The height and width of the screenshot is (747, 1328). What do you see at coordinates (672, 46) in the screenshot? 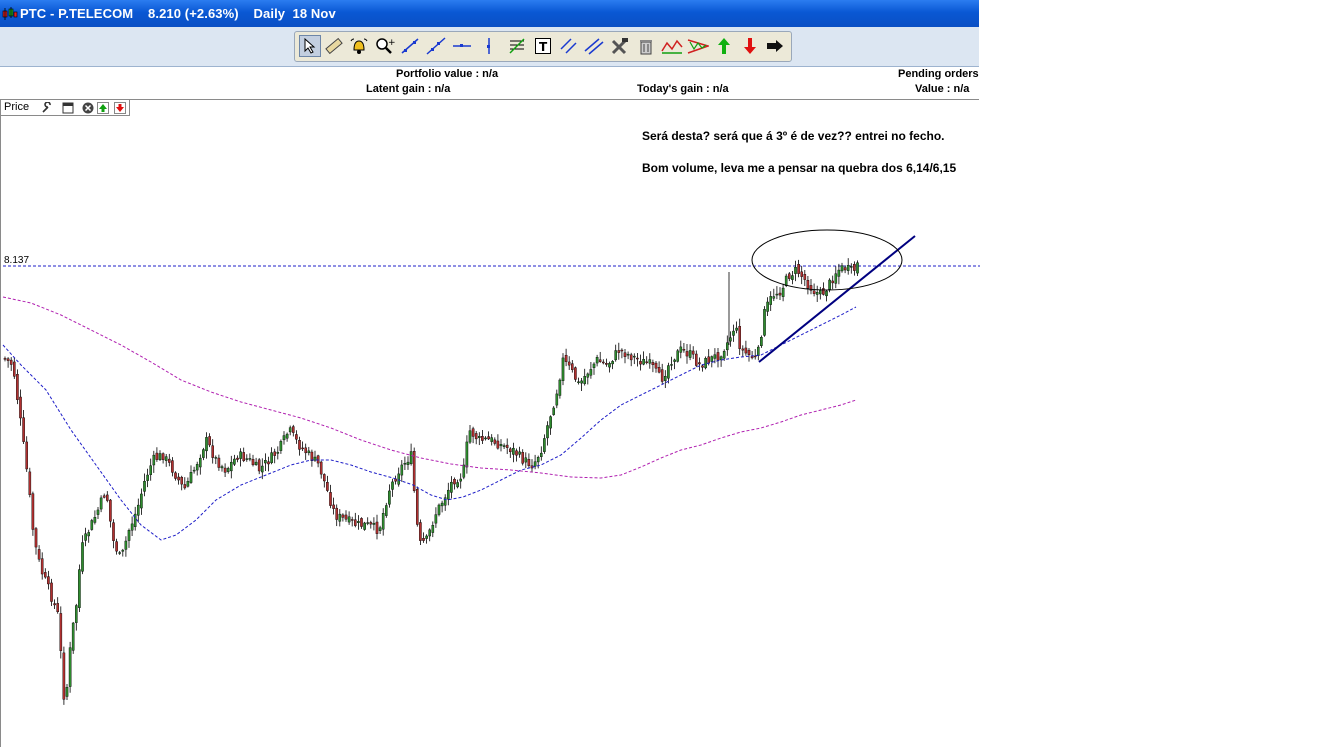
I see `pattern-icon` at bounding box center [672, 46].